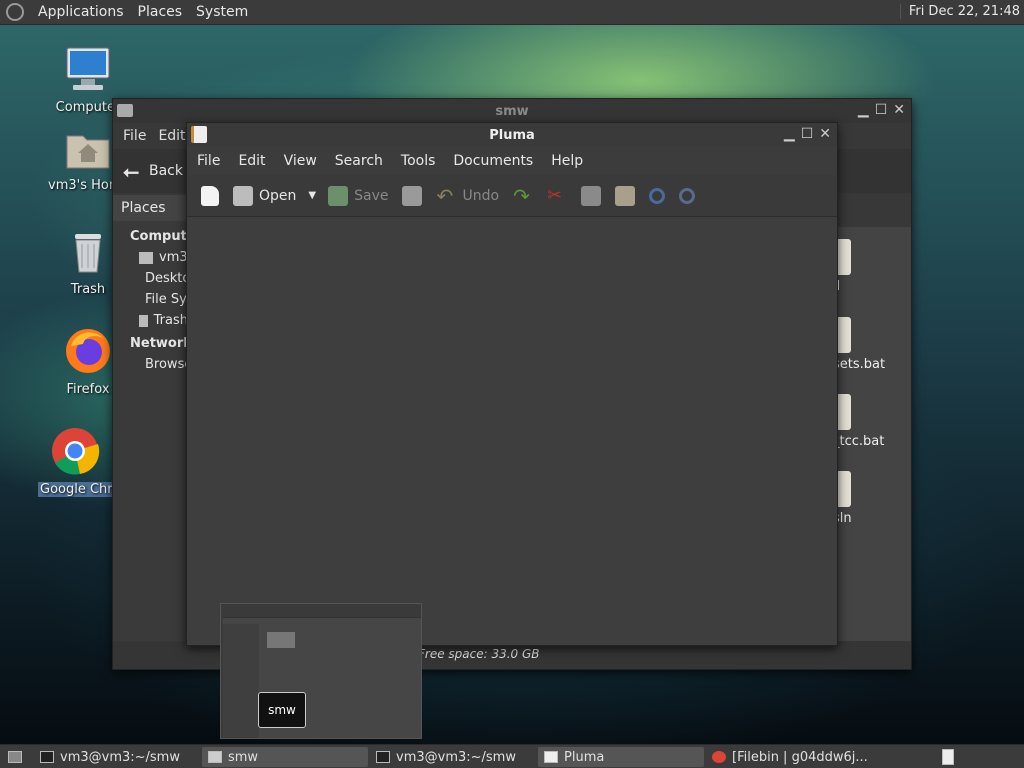 This screenshot has width=1024, height=768. I want to click on taskbar-item-pluma: Pluma, so click(621, 757).